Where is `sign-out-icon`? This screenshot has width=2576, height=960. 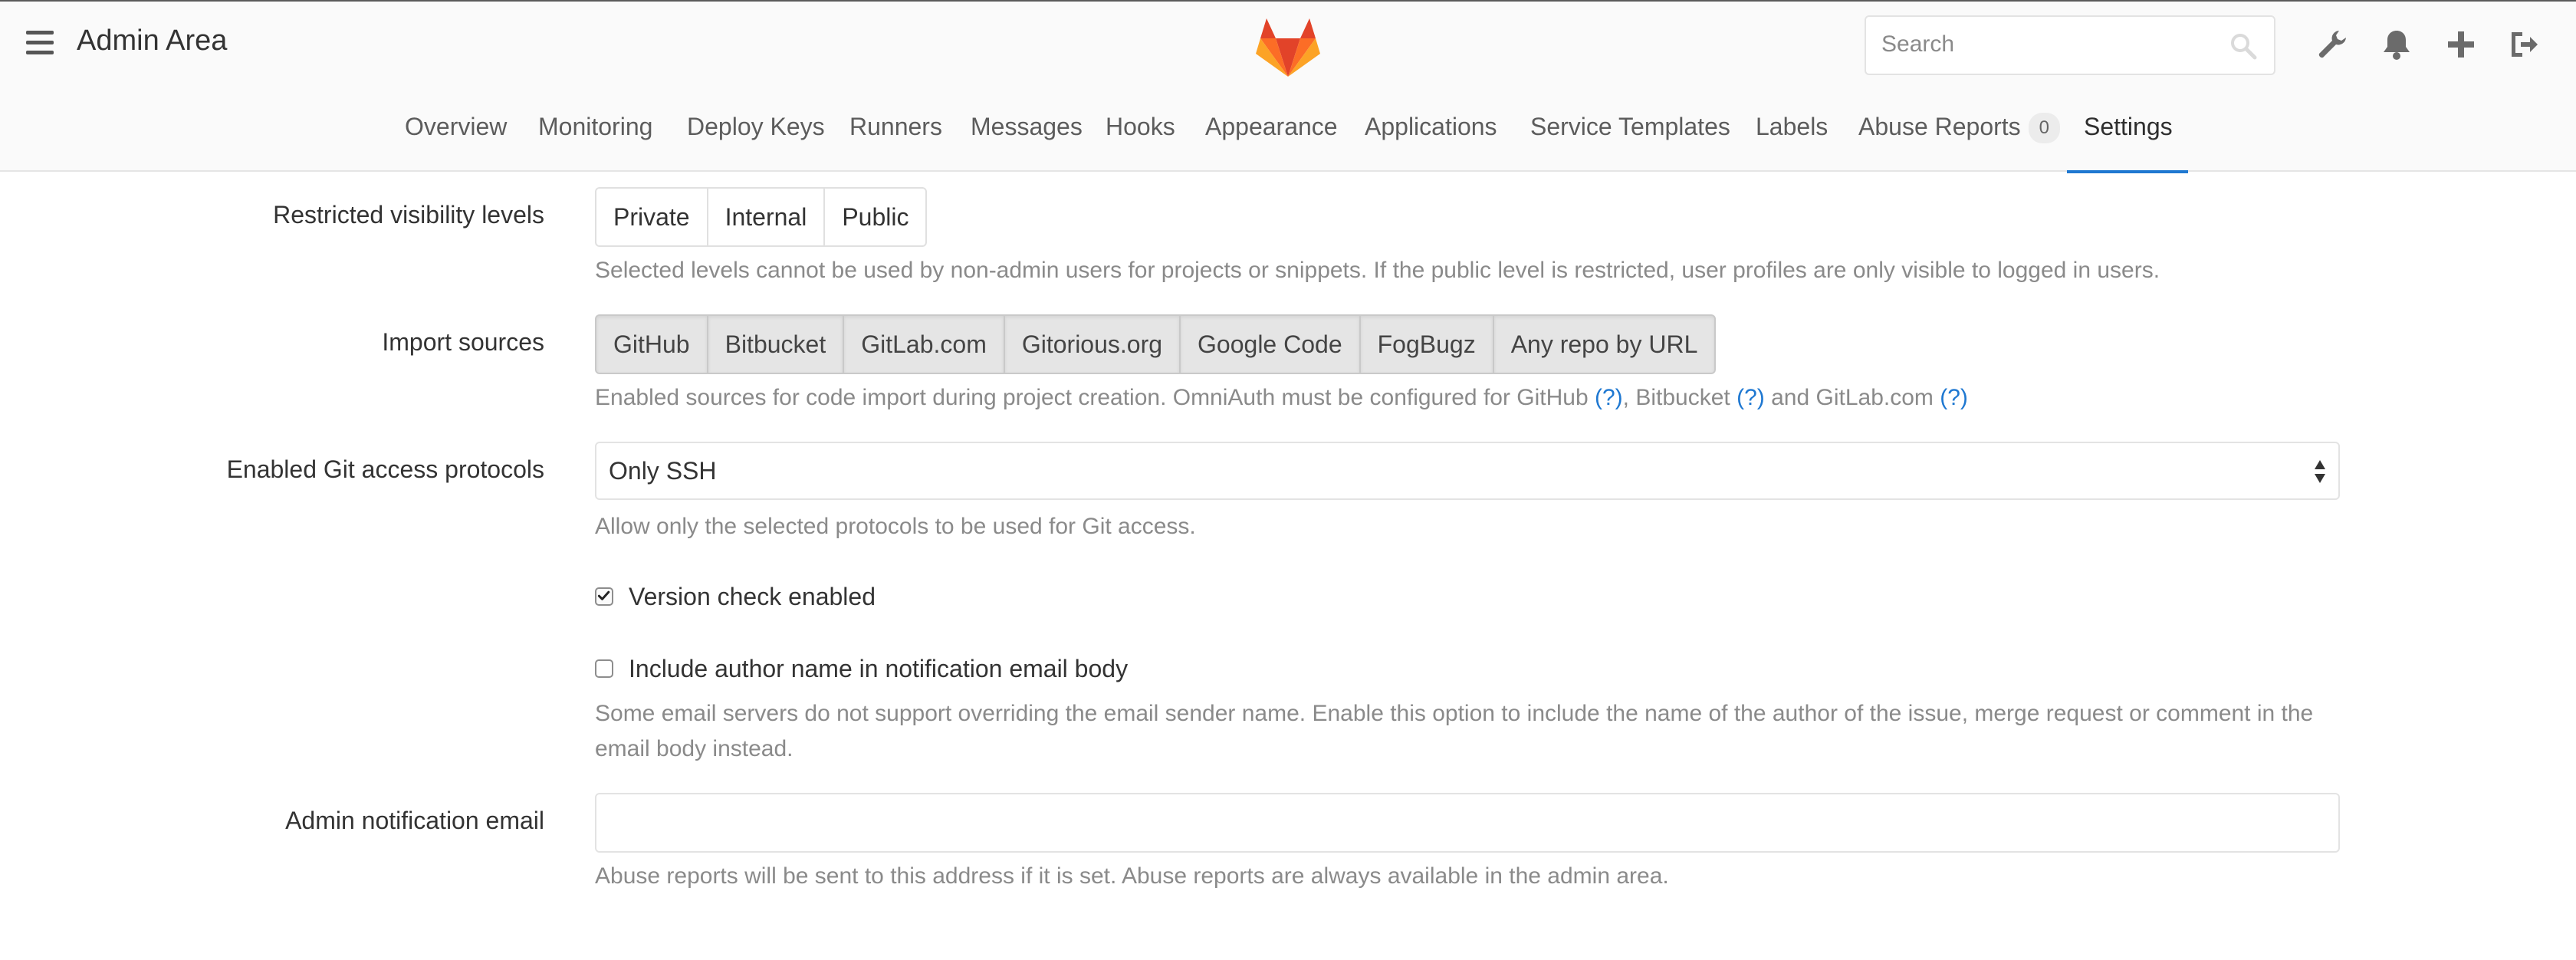
sign-out-icon is located at coordinates (2524, 44).